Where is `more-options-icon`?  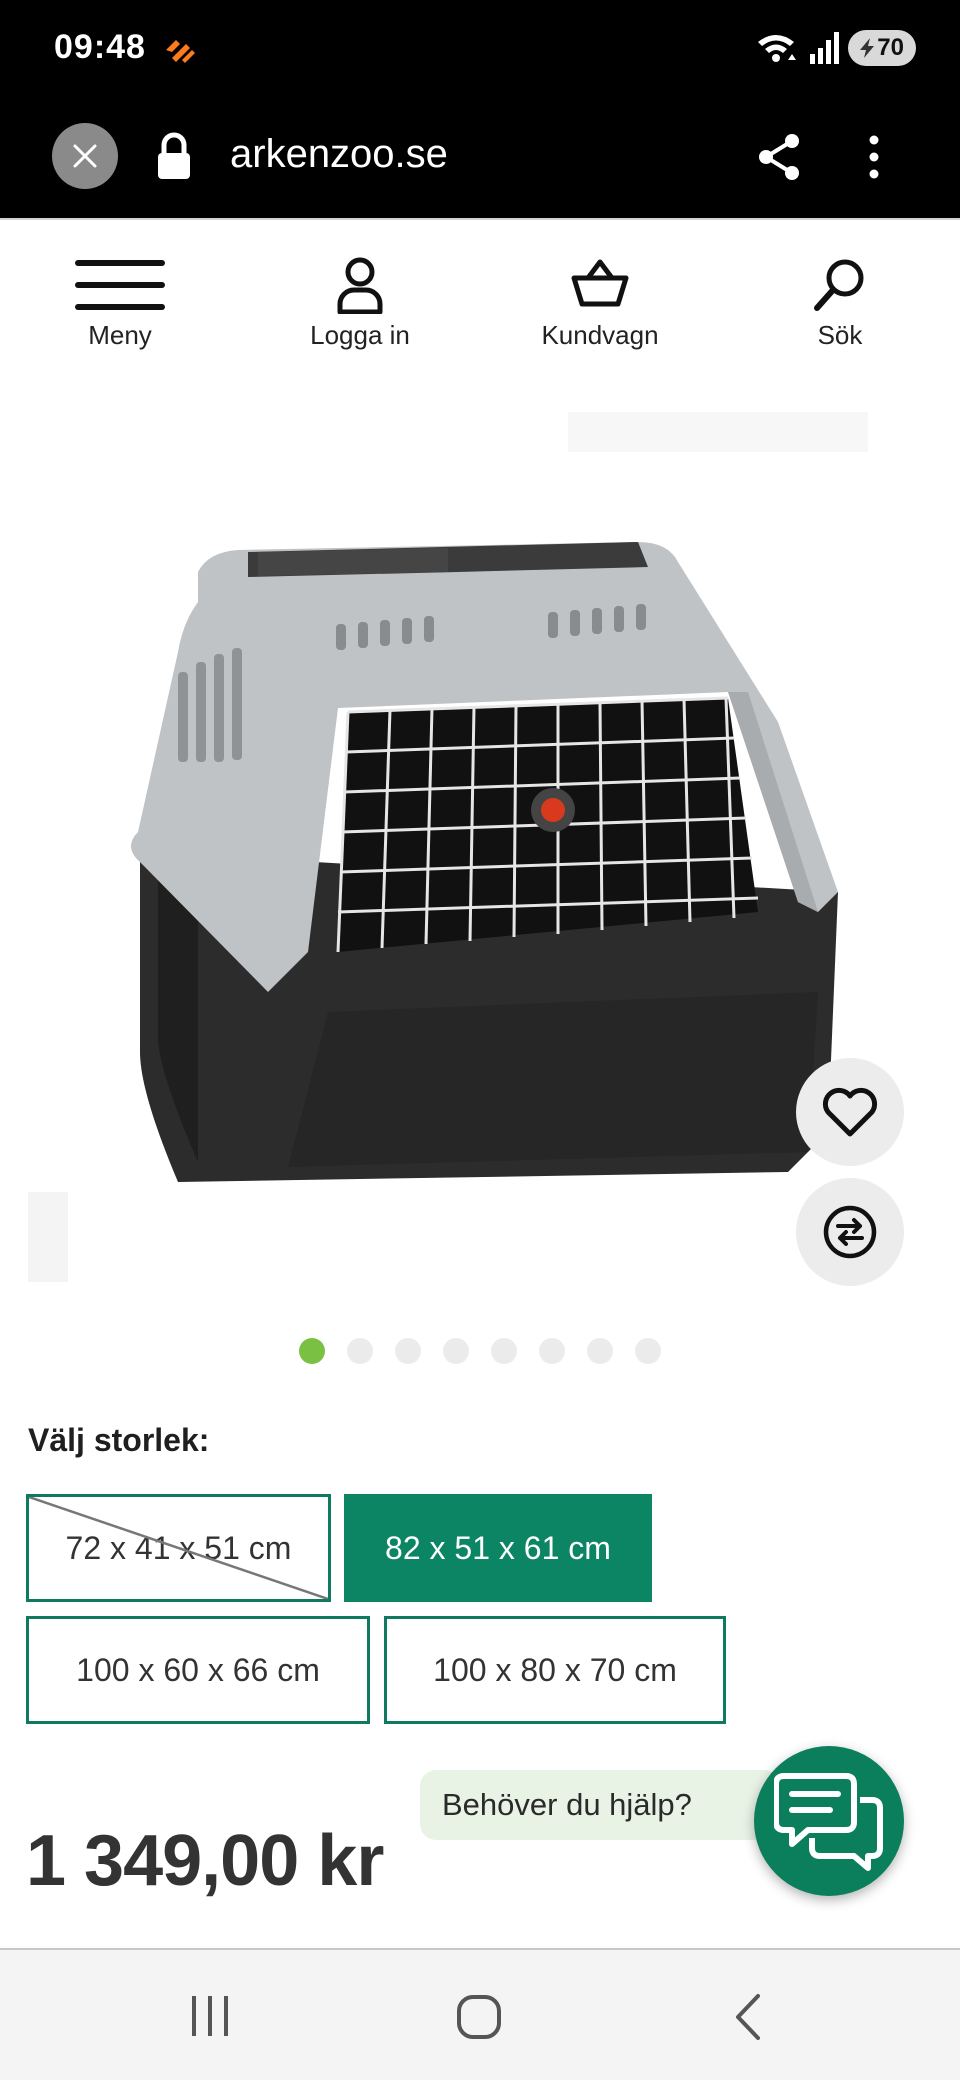 more-options-icon is located at coordinates (874, 157).